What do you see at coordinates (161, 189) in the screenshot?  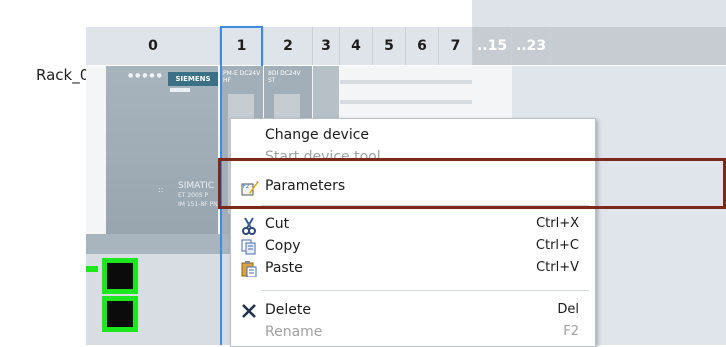 I see `status-led-icon: ::` at bounding box center [161, 189].